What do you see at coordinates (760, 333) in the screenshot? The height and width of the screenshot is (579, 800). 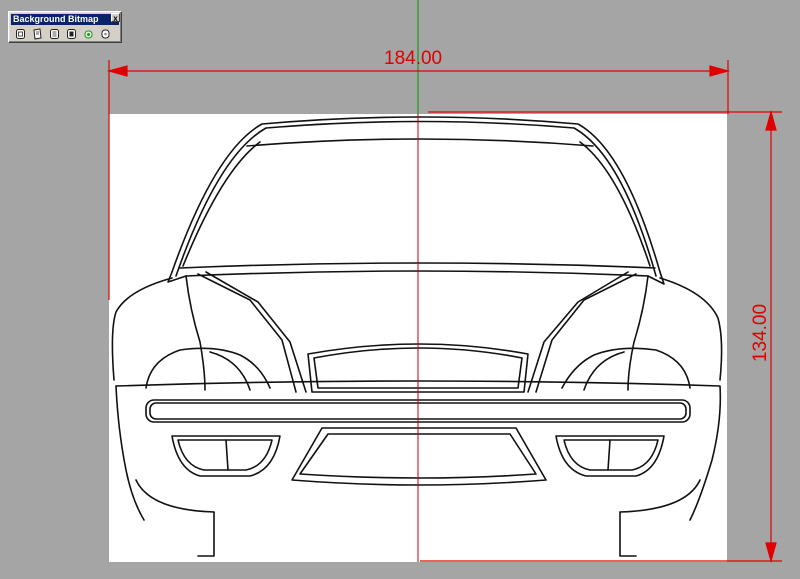 I see `dimension-height-label: 134.00` at bounding box center [760, 333].